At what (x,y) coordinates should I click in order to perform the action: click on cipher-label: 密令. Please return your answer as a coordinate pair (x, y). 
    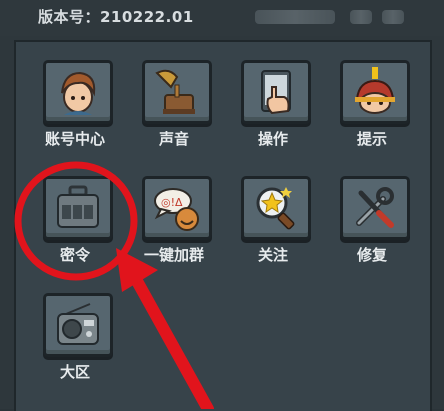
    Looking at the image, I should click on (74, 255).